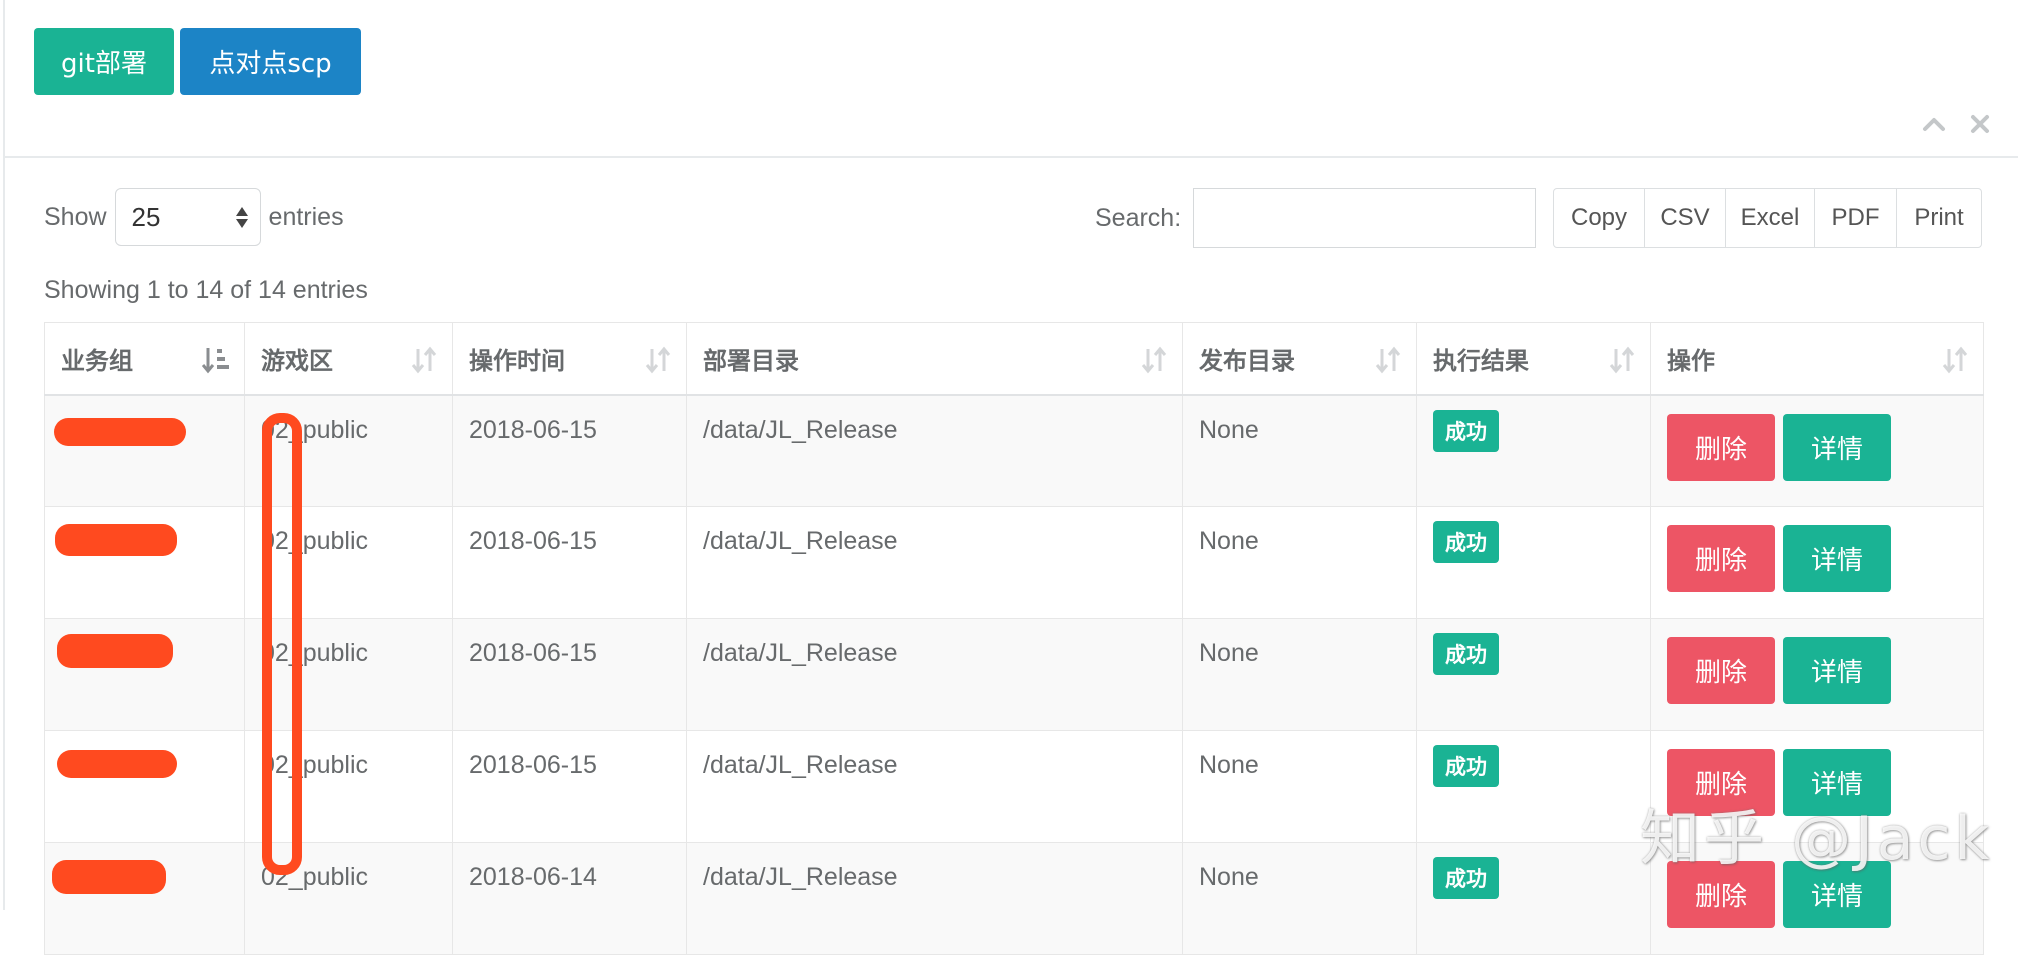  What do you see at coordinates (75, 216) in the screenshot?
I see `show-label: Show` at bounding box center [75, 216].